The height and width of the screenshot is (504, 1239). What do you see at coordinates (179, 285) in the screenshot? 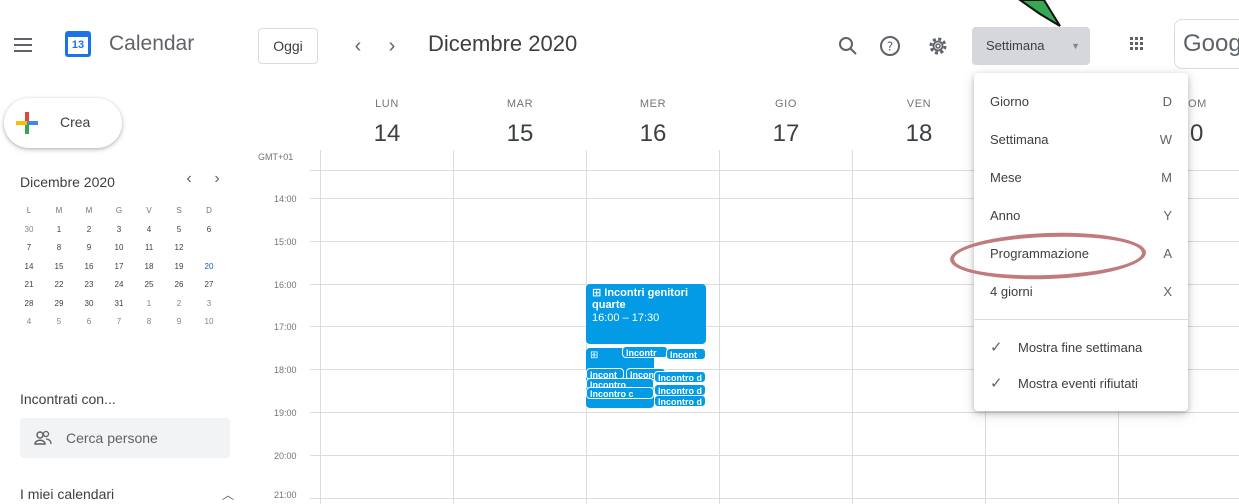
I see `mini-day: 26` at bounding box center [179, 285].